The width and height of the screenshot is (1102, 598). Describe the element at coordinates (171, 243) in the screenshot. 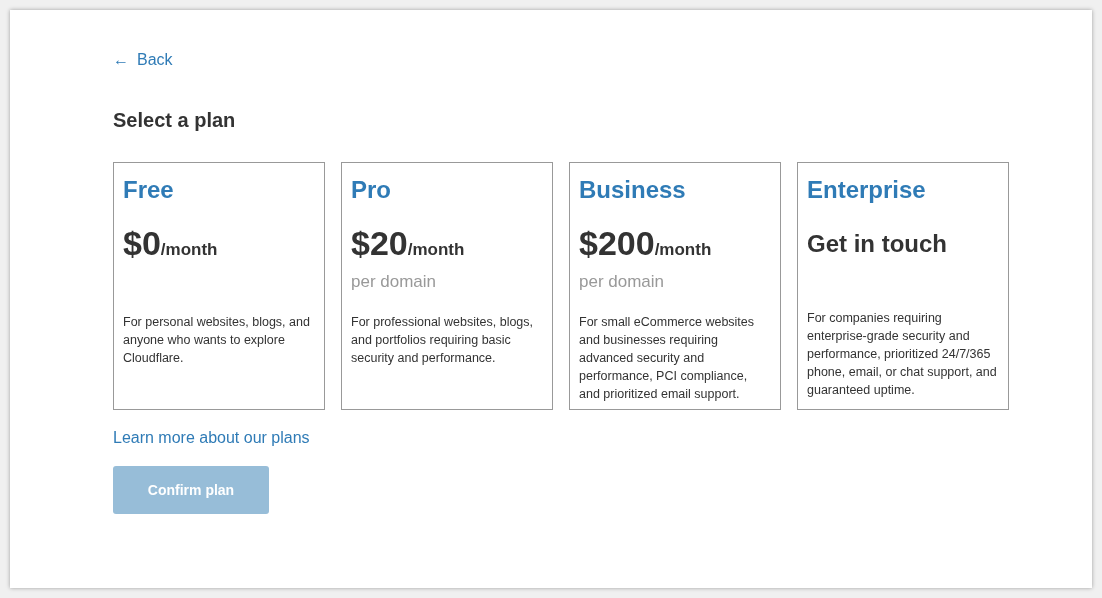

I see `plan-price: $0/month` at that location.